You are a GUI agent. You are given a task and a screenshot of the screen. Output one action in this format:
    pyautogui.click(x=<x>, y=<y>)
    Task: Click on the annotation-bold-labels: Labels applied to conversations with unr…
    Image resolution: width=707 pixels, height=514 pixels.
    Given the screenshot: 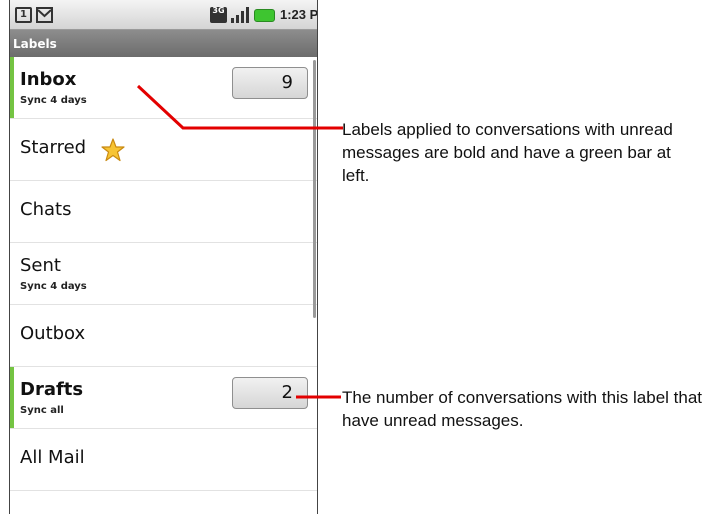 What is the action you would take?
    pyautogui.click(x=507, y=152)
    